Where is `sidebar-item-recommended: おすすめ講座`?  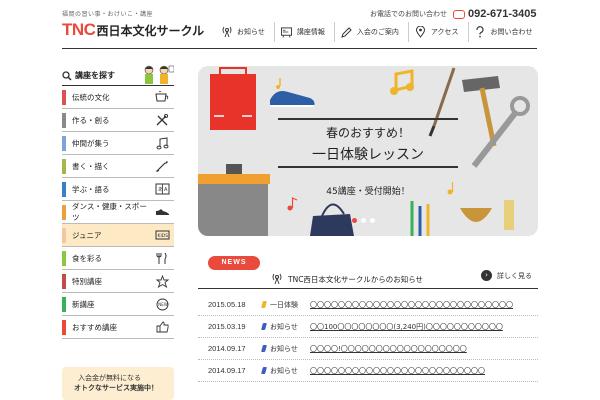 sidebar-item-recommended: おすすめ講座 is located at coordinates (118, 327).